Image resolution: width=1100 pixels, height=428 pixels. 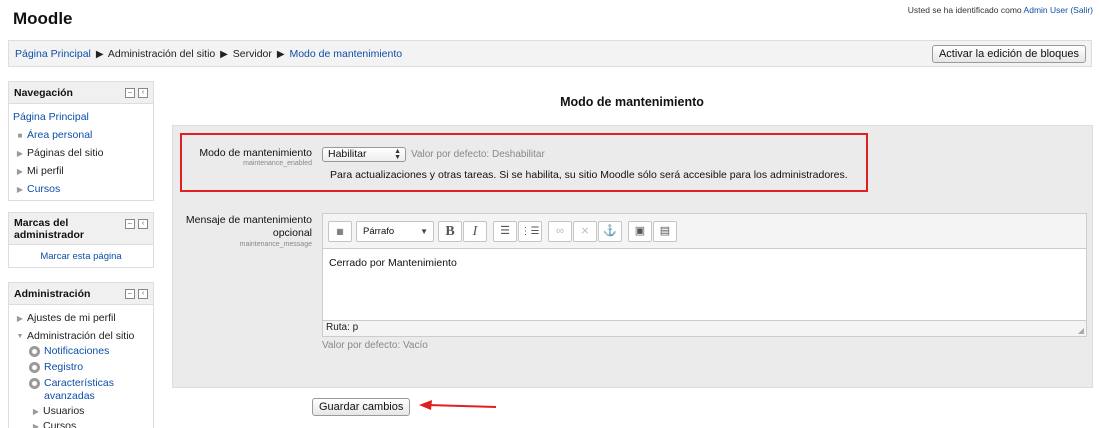 I want to click on editor-toolbar: ▦ Párrafo ▼ B I ☰ ⋮☰ ∞ ⨯ ⚓ ▣ ▤, so click(x=704, y=231).